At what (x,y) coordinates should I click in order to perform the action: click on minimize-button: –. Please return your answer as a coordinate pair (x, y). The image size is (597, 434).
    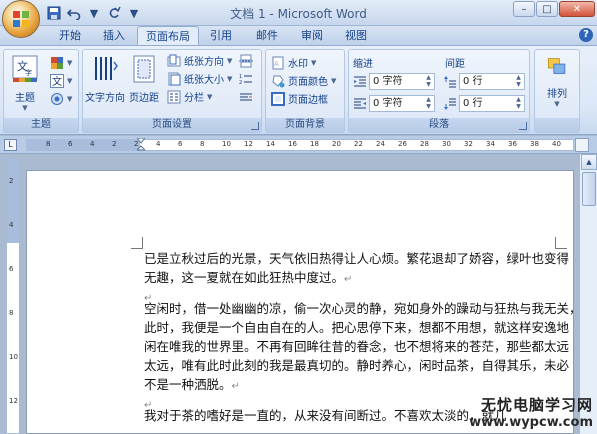
    Looking at the image, I should click on (524, 9).